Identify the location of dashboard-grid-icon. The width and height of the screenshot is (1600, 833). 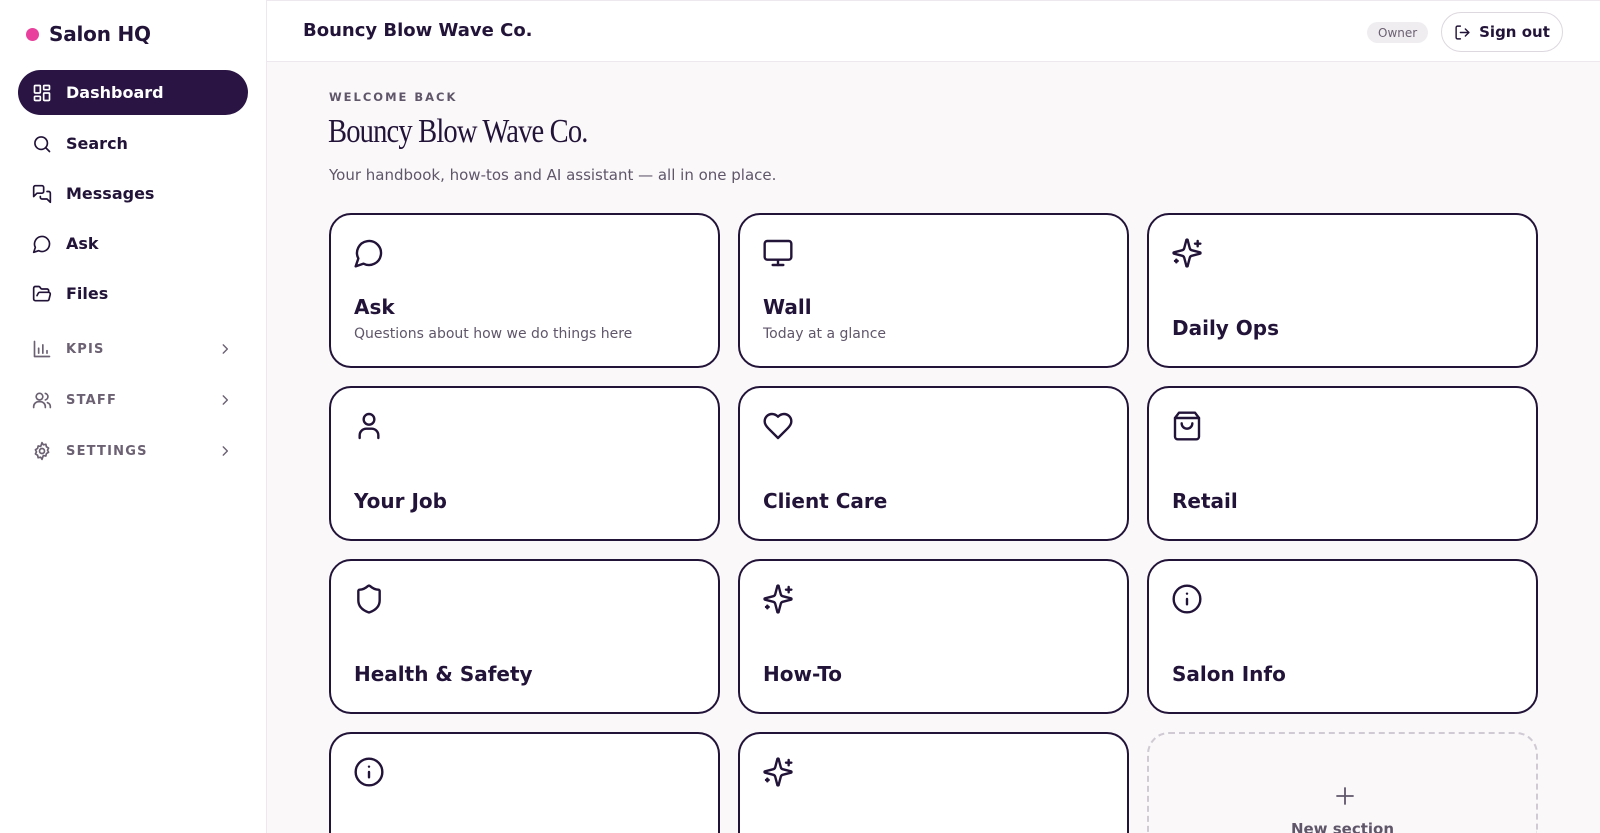
(42, 92).